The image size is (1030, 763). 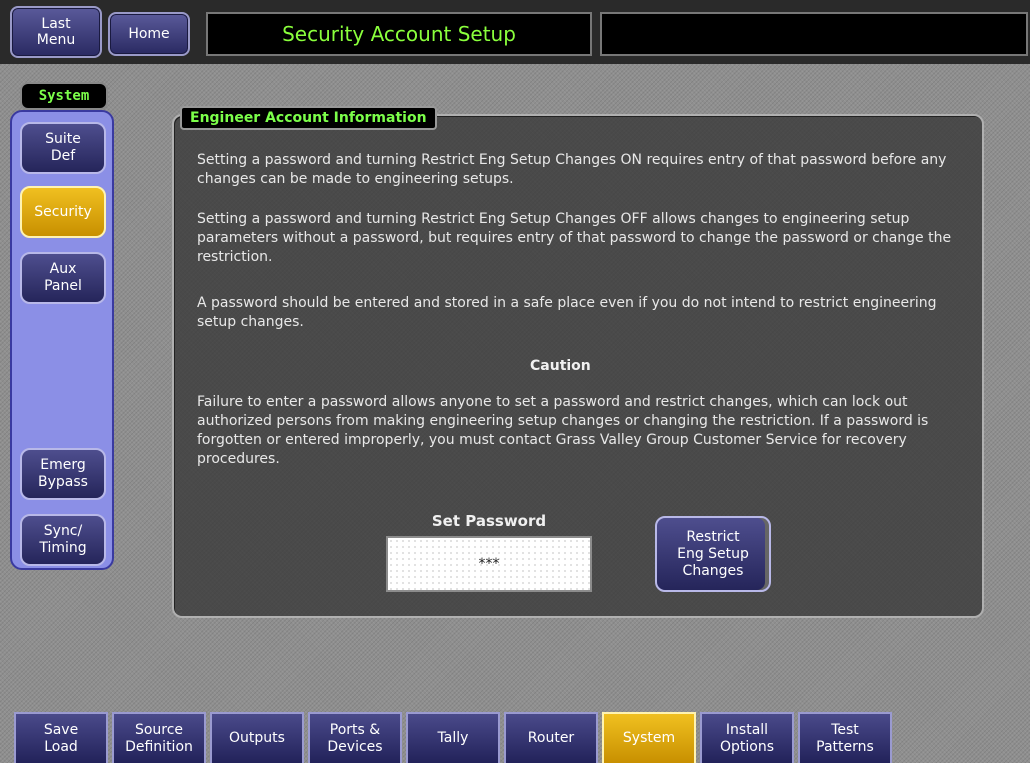 What do you see at coordinates (399, 34) in the screenshot?
I see `page-title: Security Account Setup` at bounding box center [399, 34].